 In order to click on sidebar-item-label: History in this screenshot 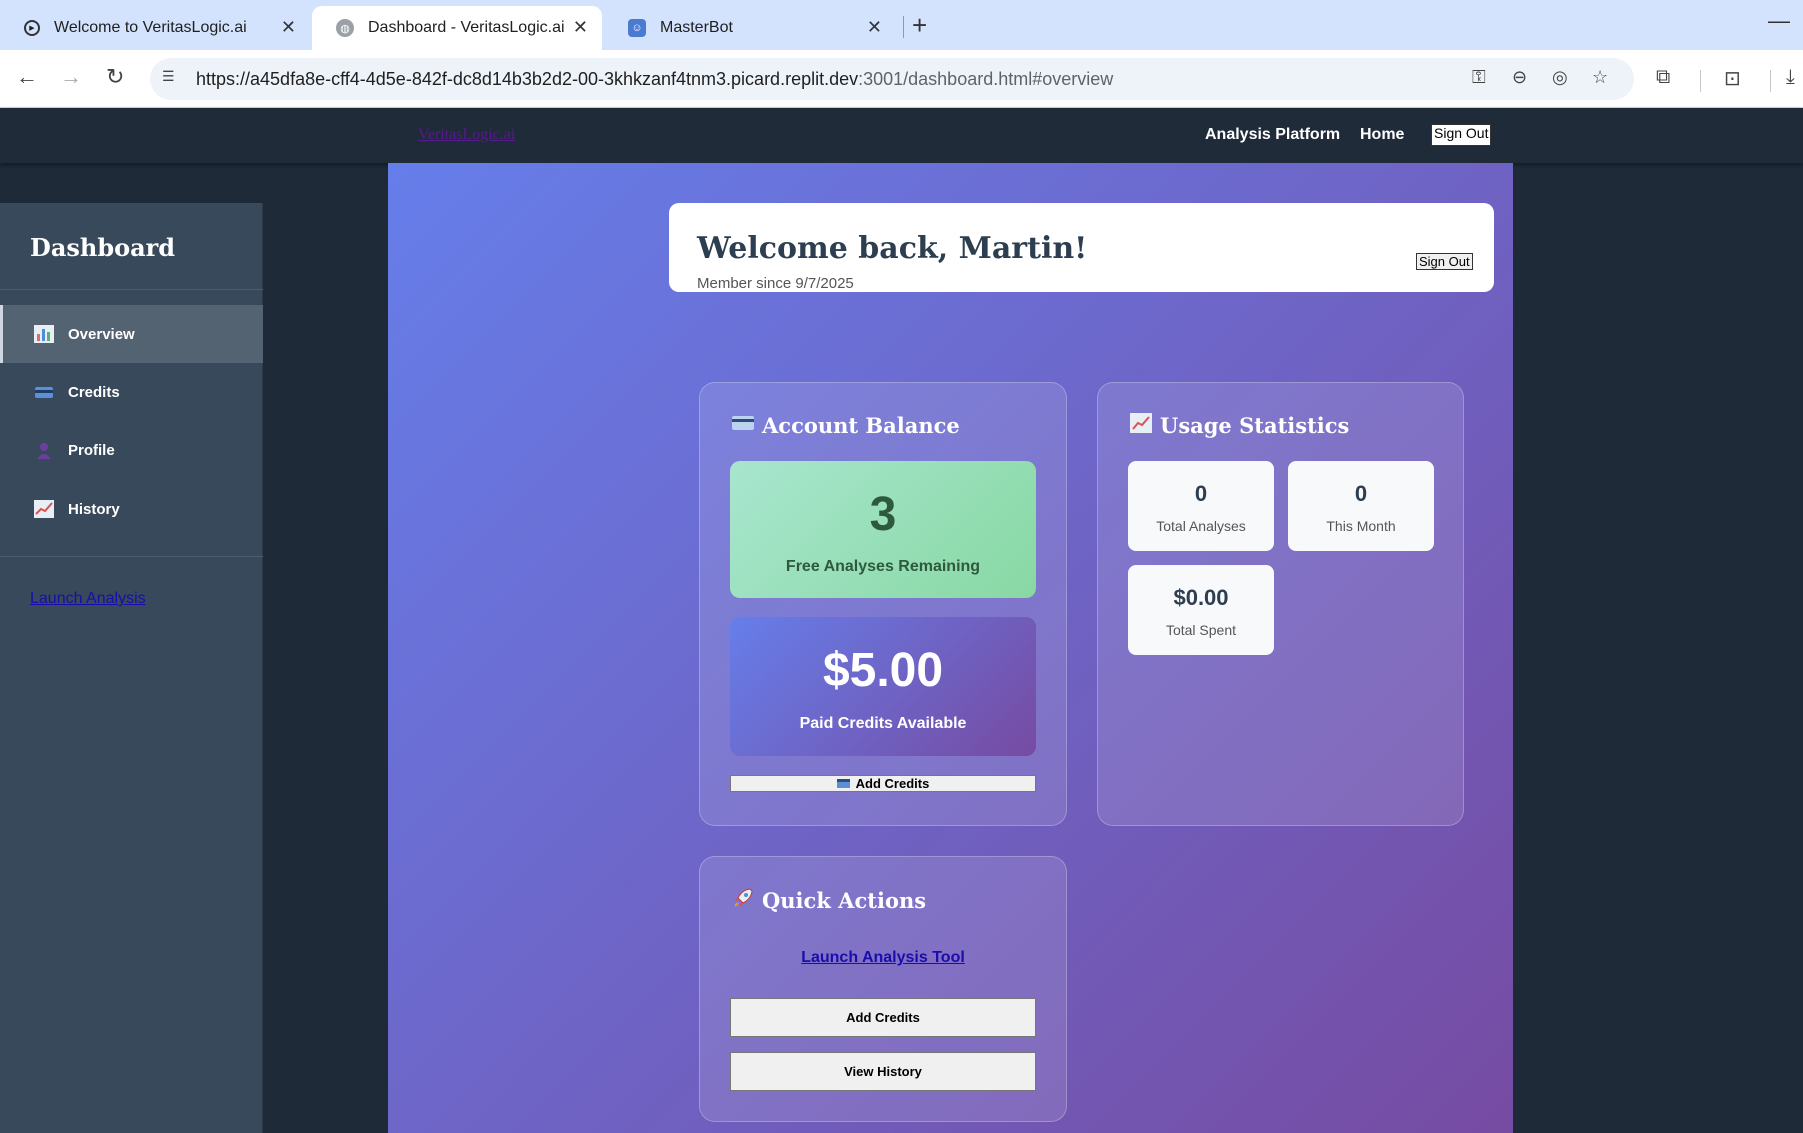, I will do `click(94, 509)`.